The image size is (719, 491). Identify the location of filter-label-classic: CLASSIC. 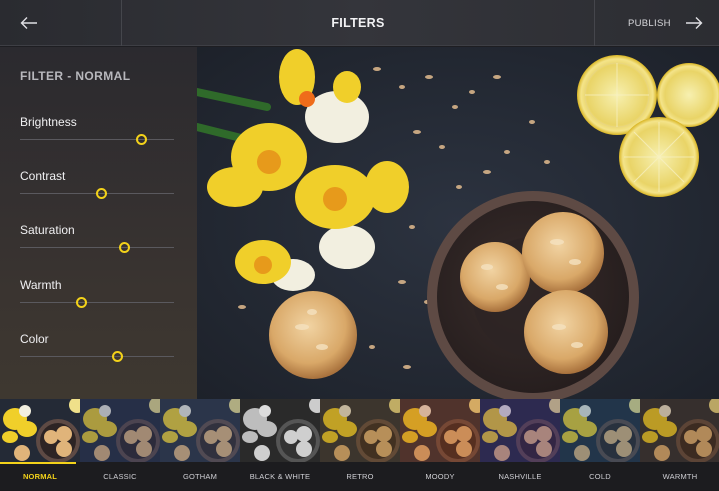
(120, 476).